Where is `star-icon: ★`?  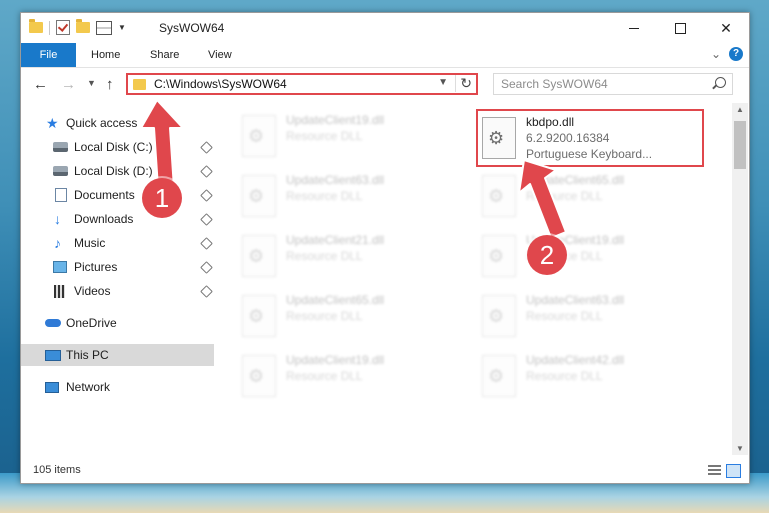
star-icon: ★ is located at coordinates (52, 122).